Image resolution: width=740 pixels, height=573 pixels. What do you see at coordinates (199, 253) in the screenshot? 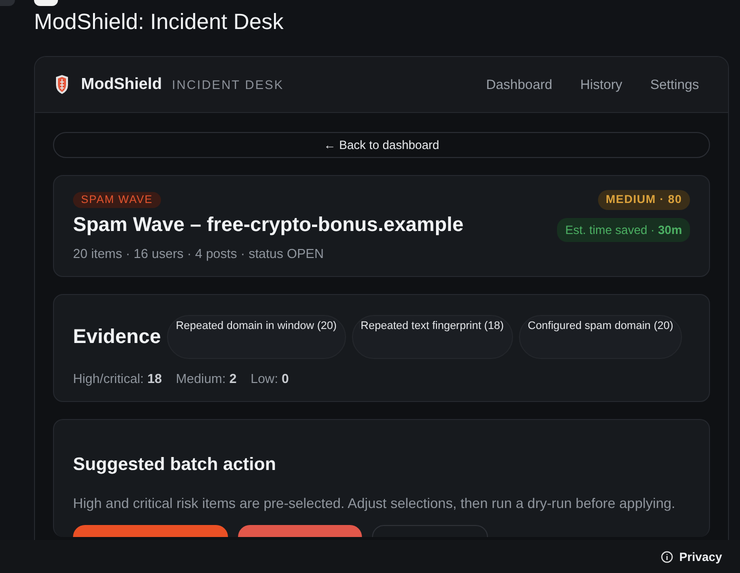
I see `incident-meta: 20 items · 16 users · 4 posts · status OPEN` at bounding box center [199, 253].